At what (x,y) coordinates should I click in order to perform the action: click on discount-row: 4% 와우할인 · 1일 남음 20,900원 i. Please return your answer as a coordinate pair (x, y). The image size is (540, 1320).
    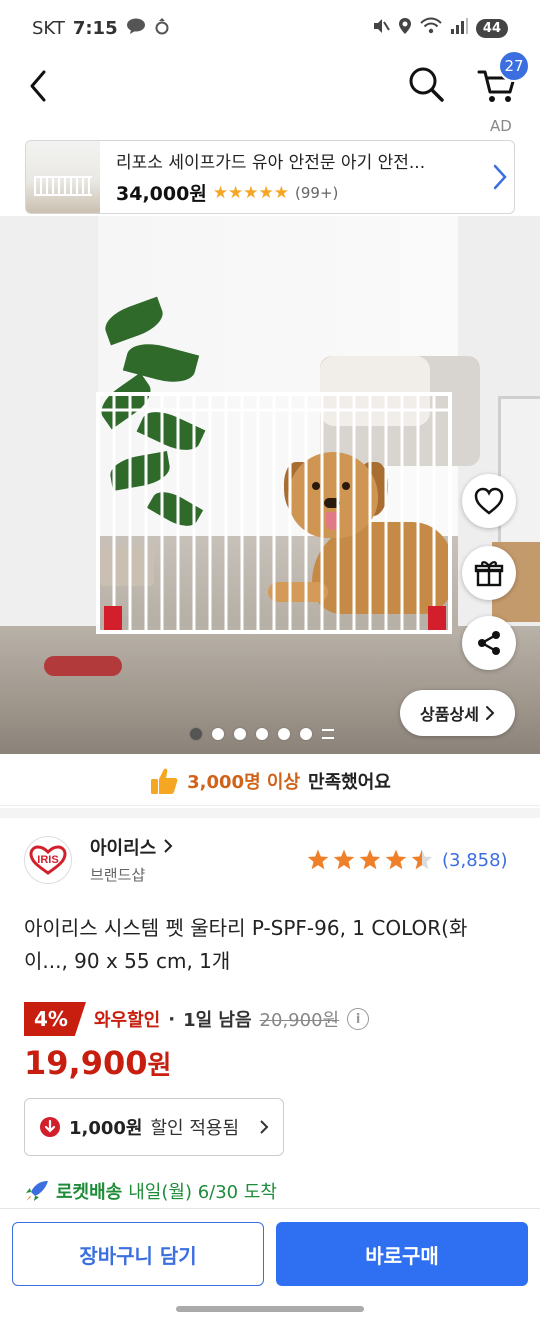
    Looking at the image, I should click on (197, 1019).